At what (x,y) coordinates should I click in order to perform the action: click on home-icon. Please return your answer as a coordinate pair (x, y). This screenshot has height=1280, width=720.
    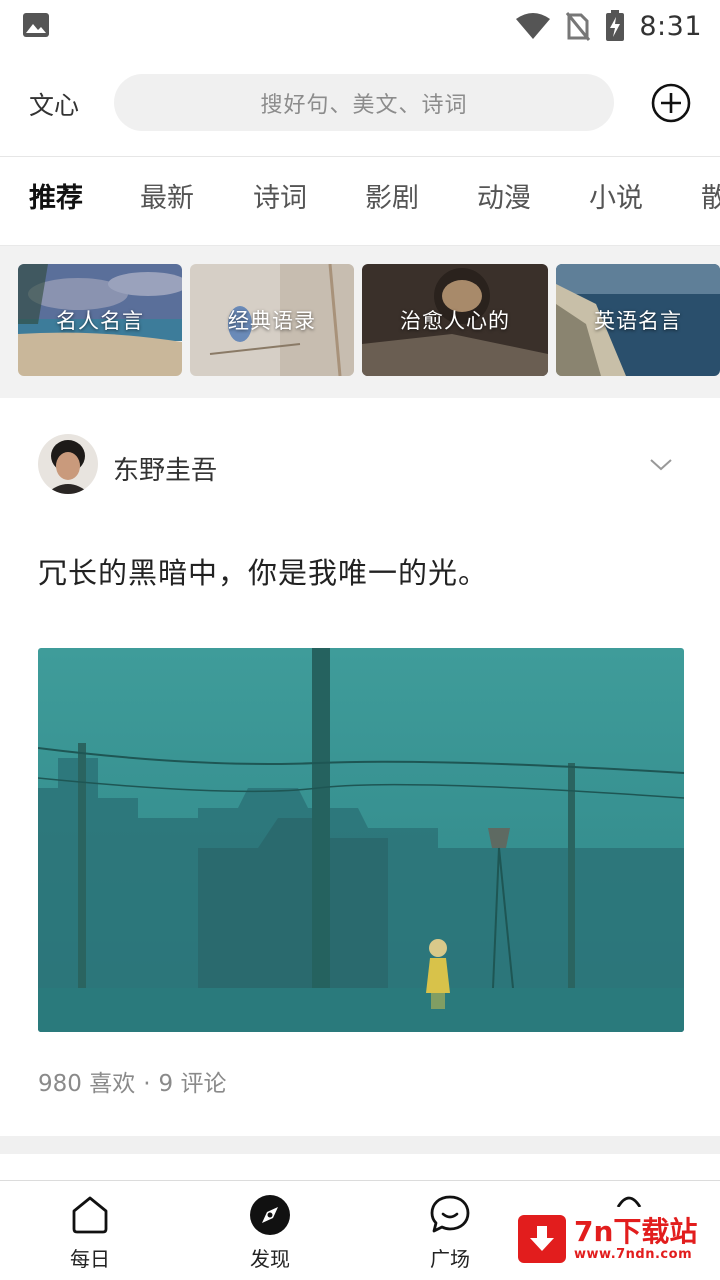
    Looking at the image, I should click on (90, 1215).